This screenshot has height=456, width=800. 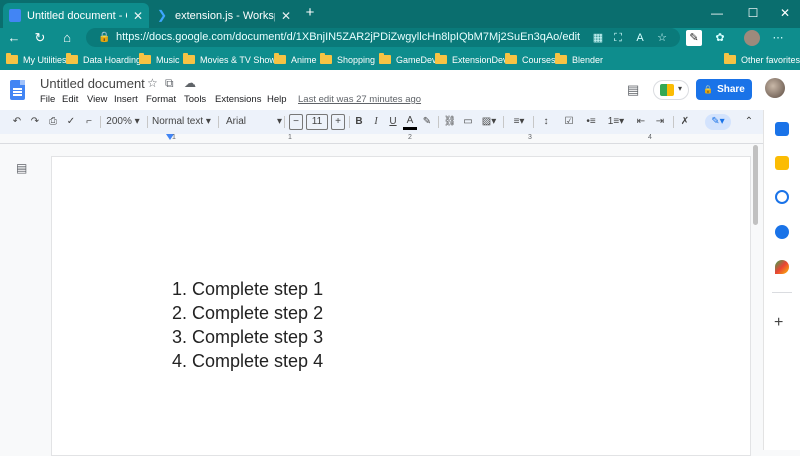 What do you see at coordinates (685, 122) in the screenshot?
I see `clear-formatting-icon: ✗` at bounding box center [685, 122].